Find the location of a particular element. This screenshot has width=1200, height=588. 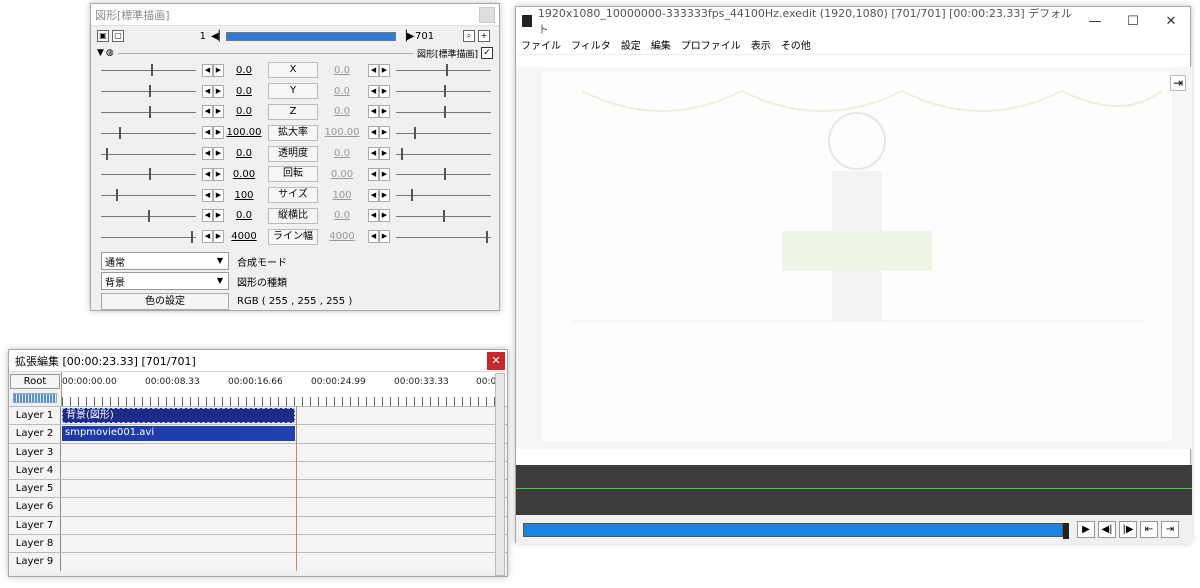

main-seek-bar is located at coordinates (796, 530).